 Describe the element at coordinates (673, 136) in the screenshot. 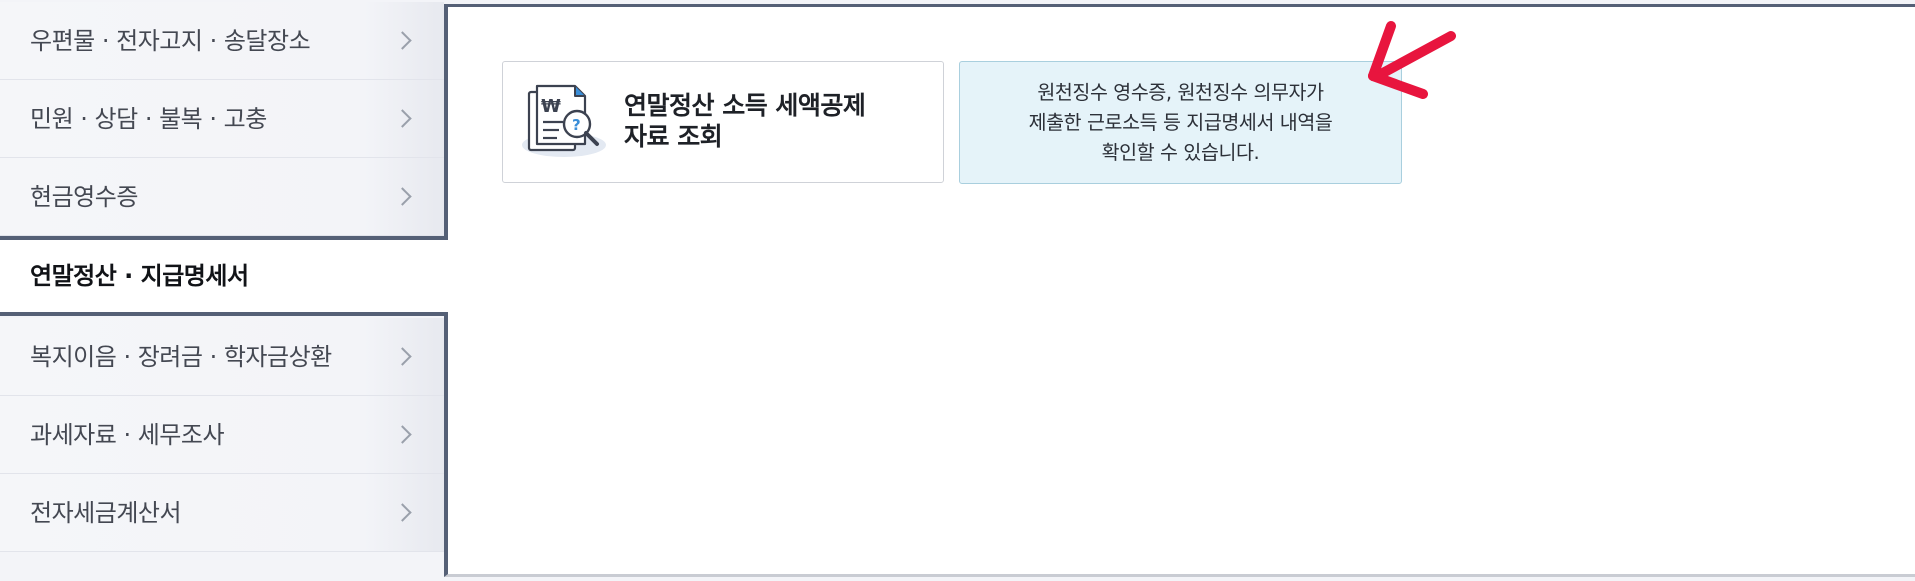

I see `card-title-line-2: 자료 조회` at that location.